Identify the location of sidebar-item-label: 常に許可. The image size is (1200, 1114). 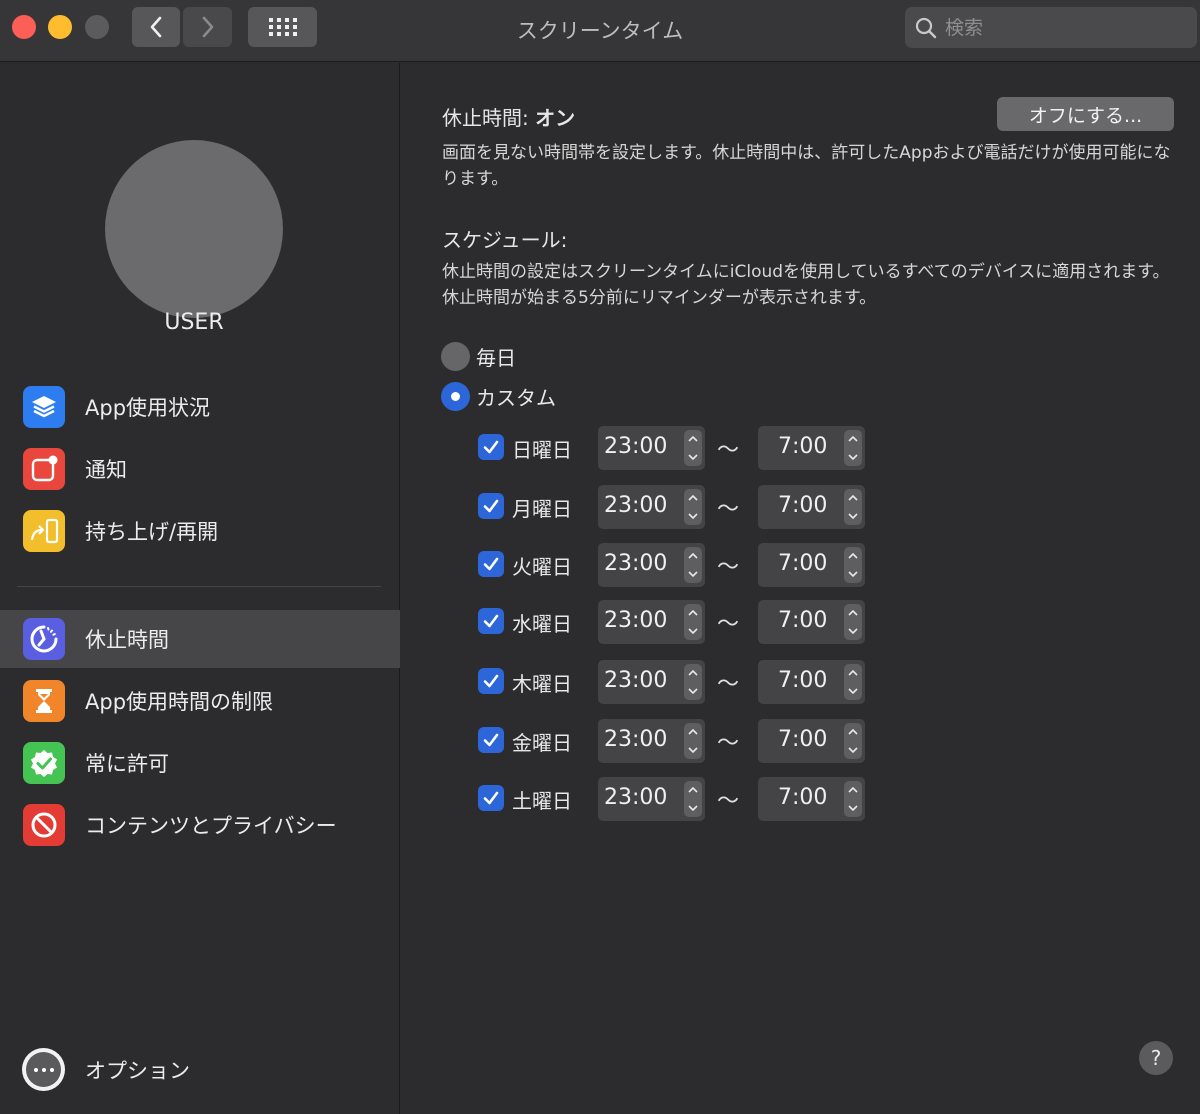
(127, 764).